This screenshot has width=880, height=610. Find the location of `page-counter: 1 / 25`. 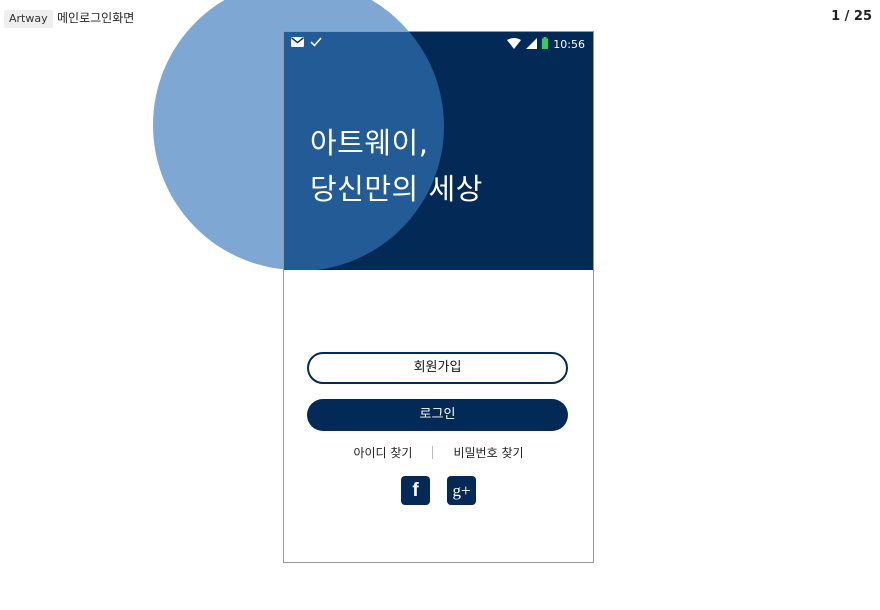

page-counter: 1 / 25 is located at coordinates (851, 16).